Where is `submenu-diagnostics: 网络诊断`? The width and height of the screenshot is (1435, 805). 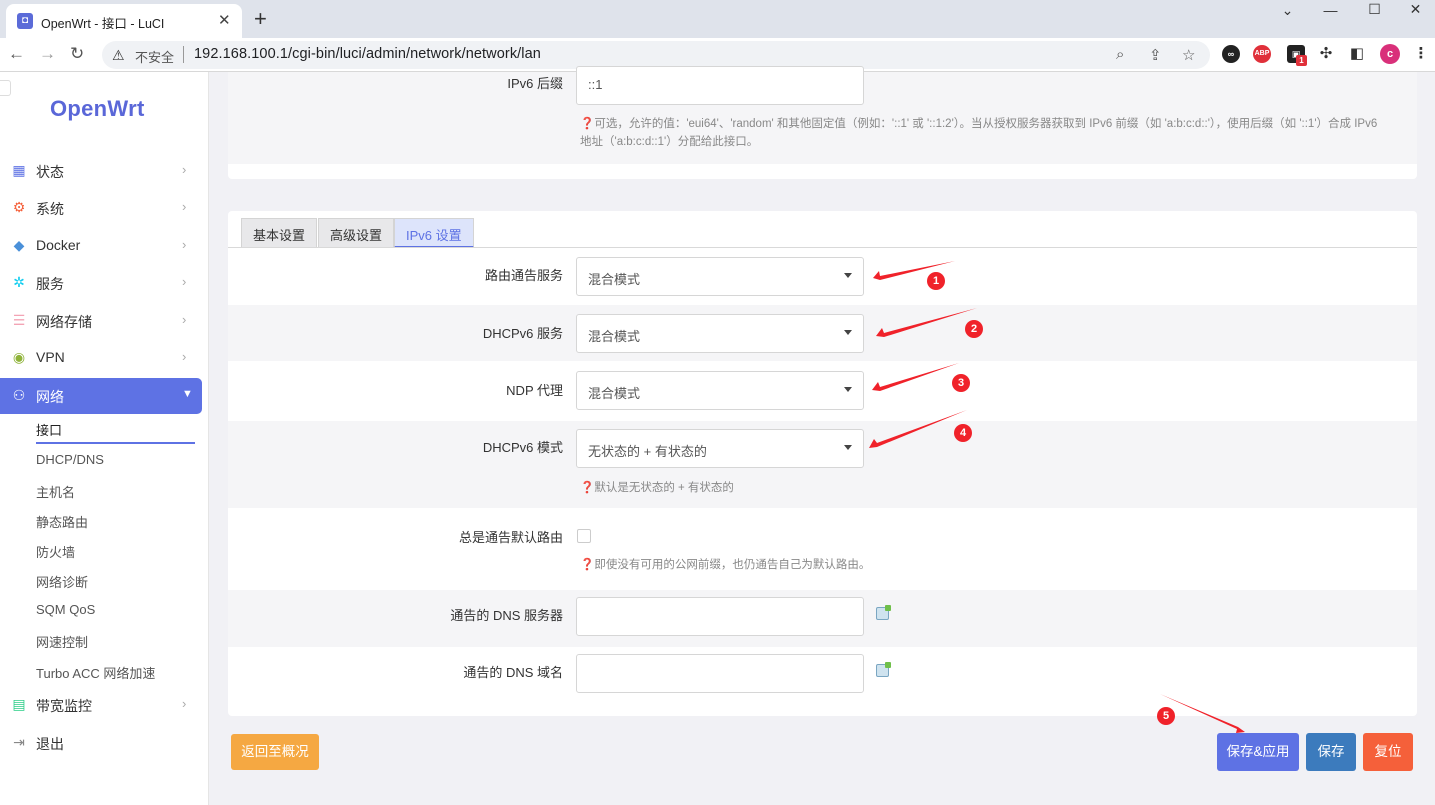 submenu-diagnostics: 网络诊断 is located at coordinates (62, 581).